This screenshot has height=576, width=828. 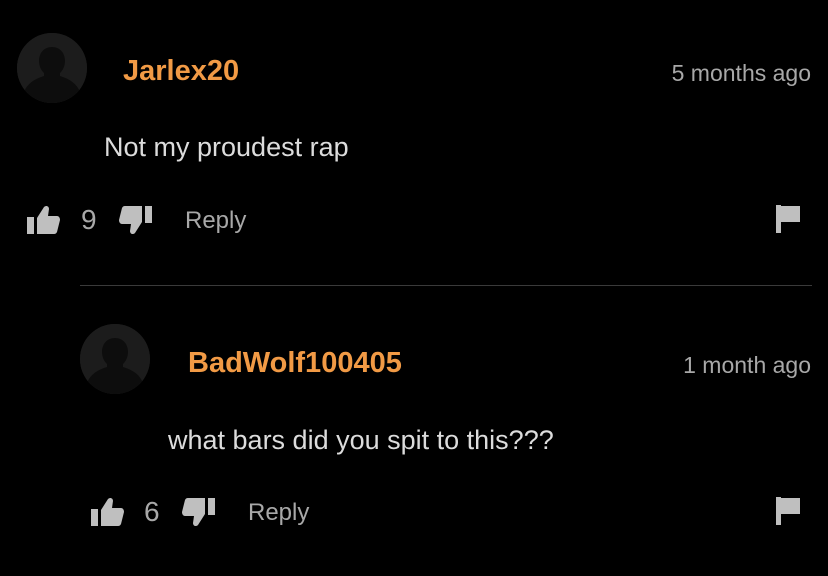 What do you see at coordinates (747, 365) in the screenshot?
I see `comment-timestamp: 1 month ago` at bounding box center [747, 365].